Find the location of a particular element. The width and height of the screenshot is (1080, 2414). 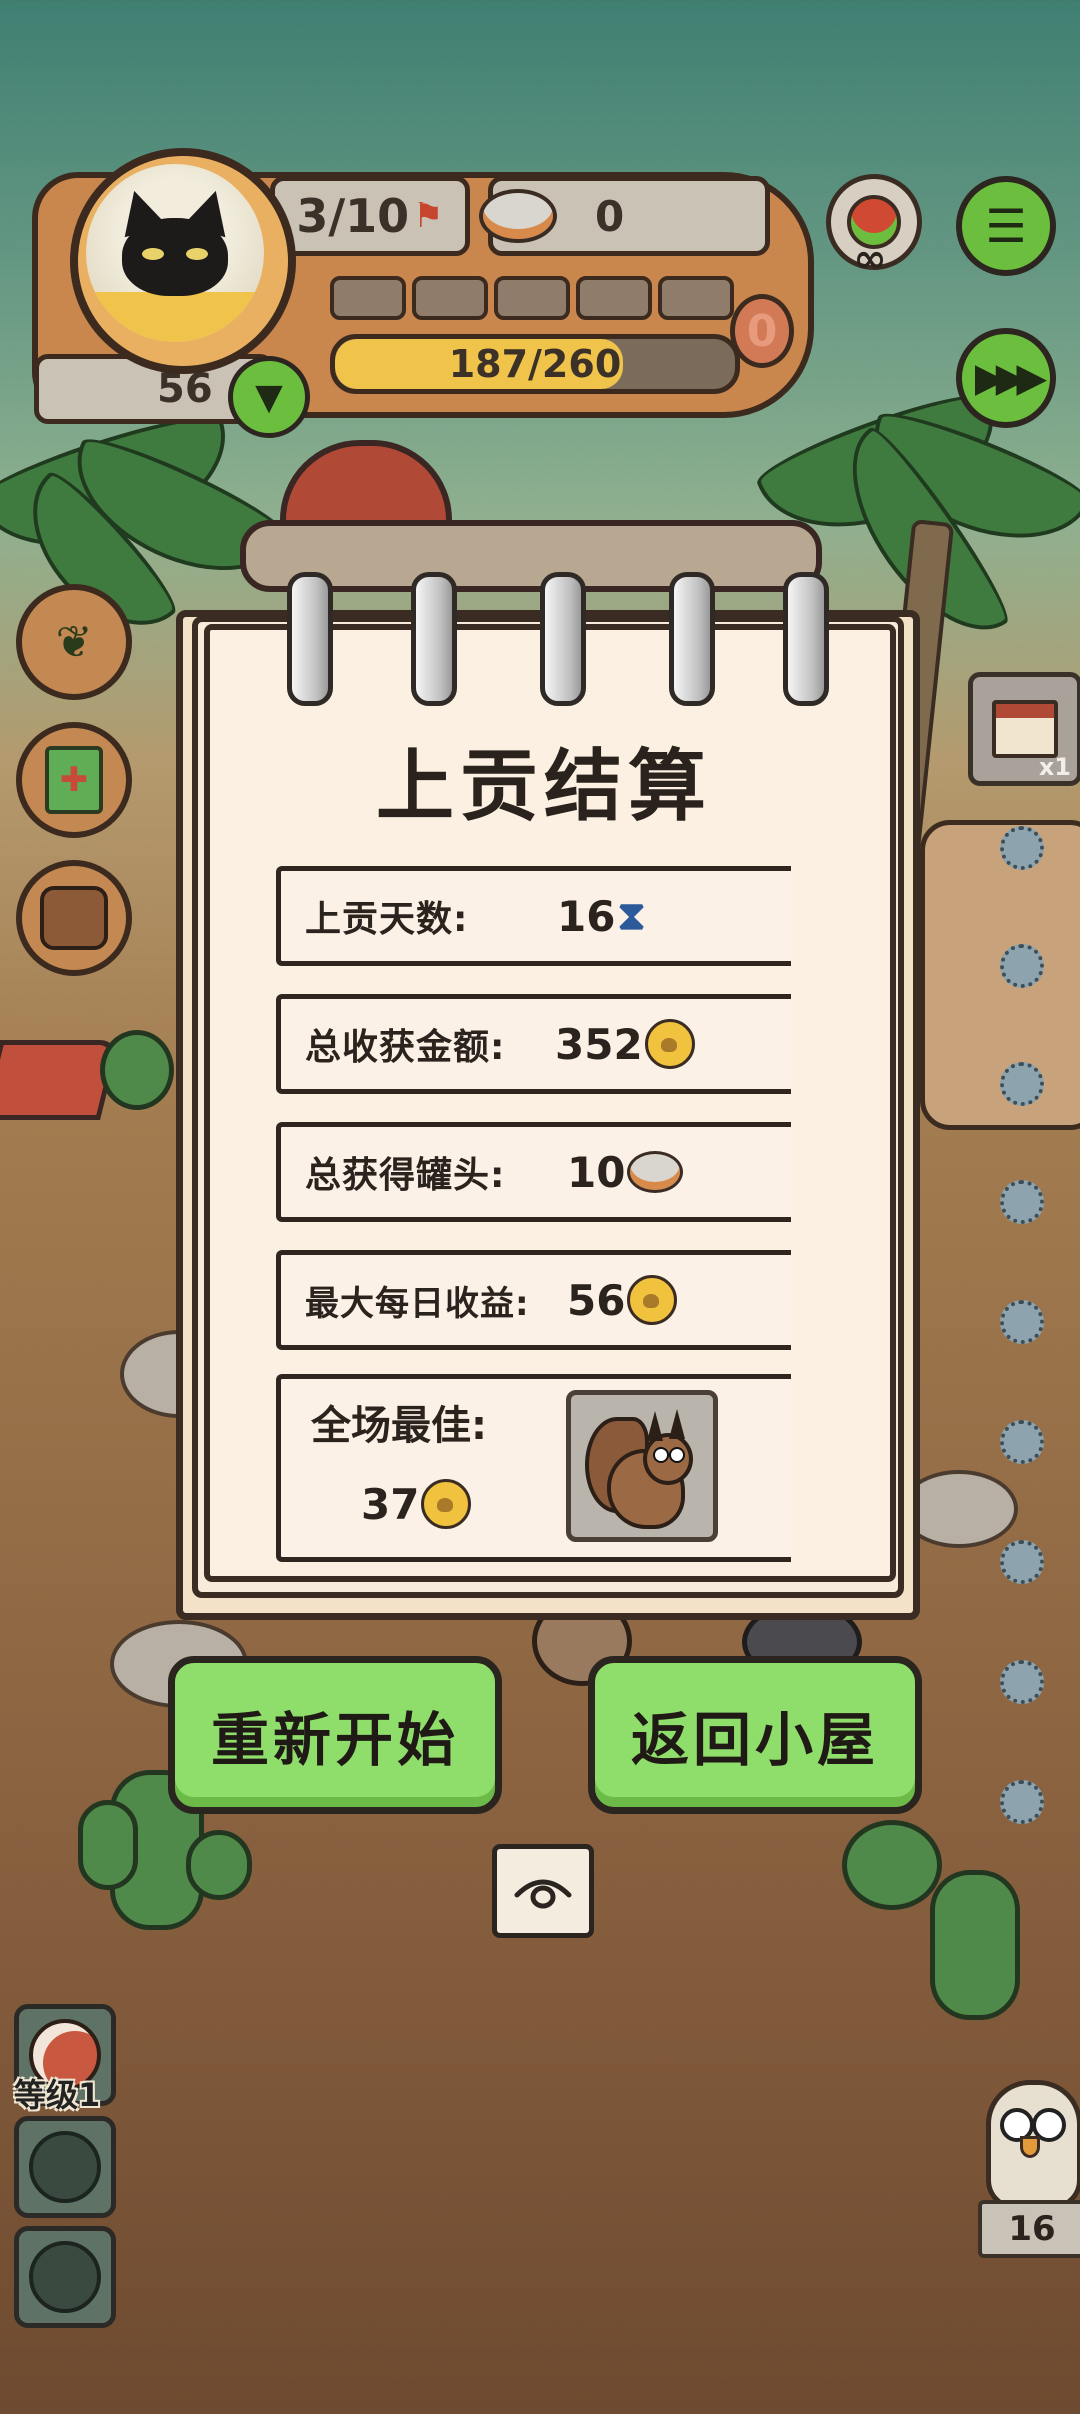

house-card: x1 is located at coordinates (1024, 729).